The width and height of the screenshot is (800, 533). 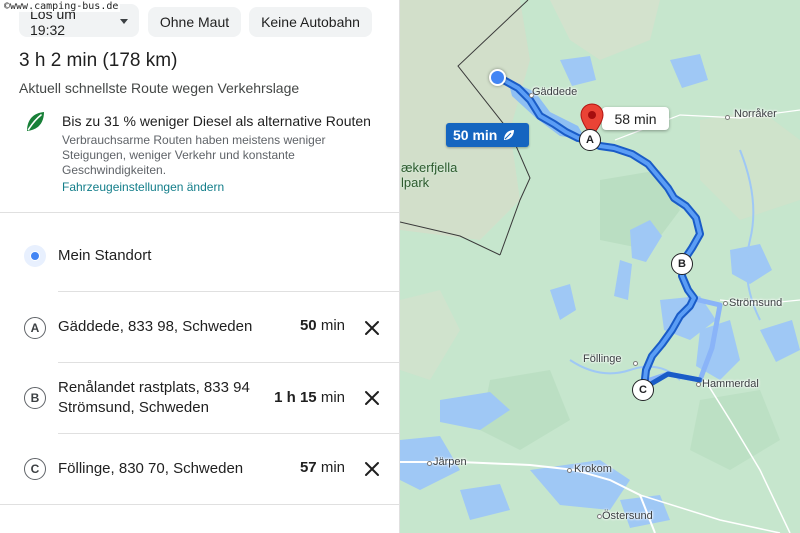 I want to click on alternate-route-badge: 58 min, so click(x=635, y=118).